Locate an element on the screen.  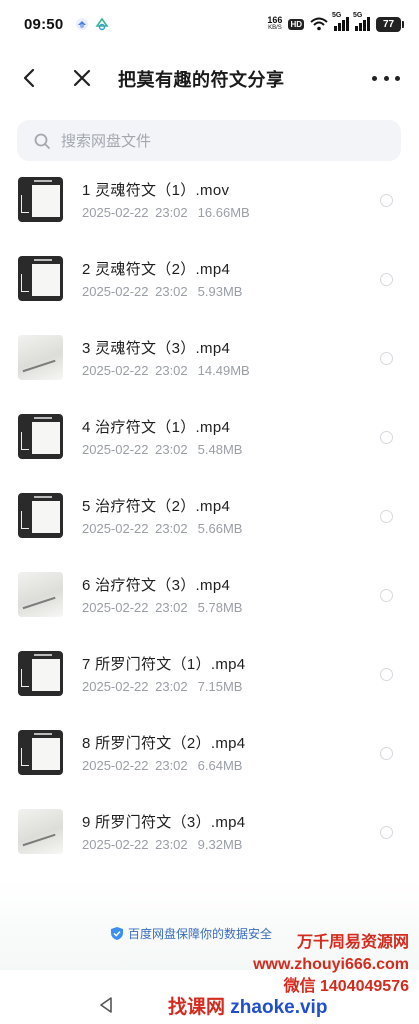
file-item: 6 治疗符文（3）.mp4 2025-02-22 23:02 5.78MB is located at coordinates (209, 611).